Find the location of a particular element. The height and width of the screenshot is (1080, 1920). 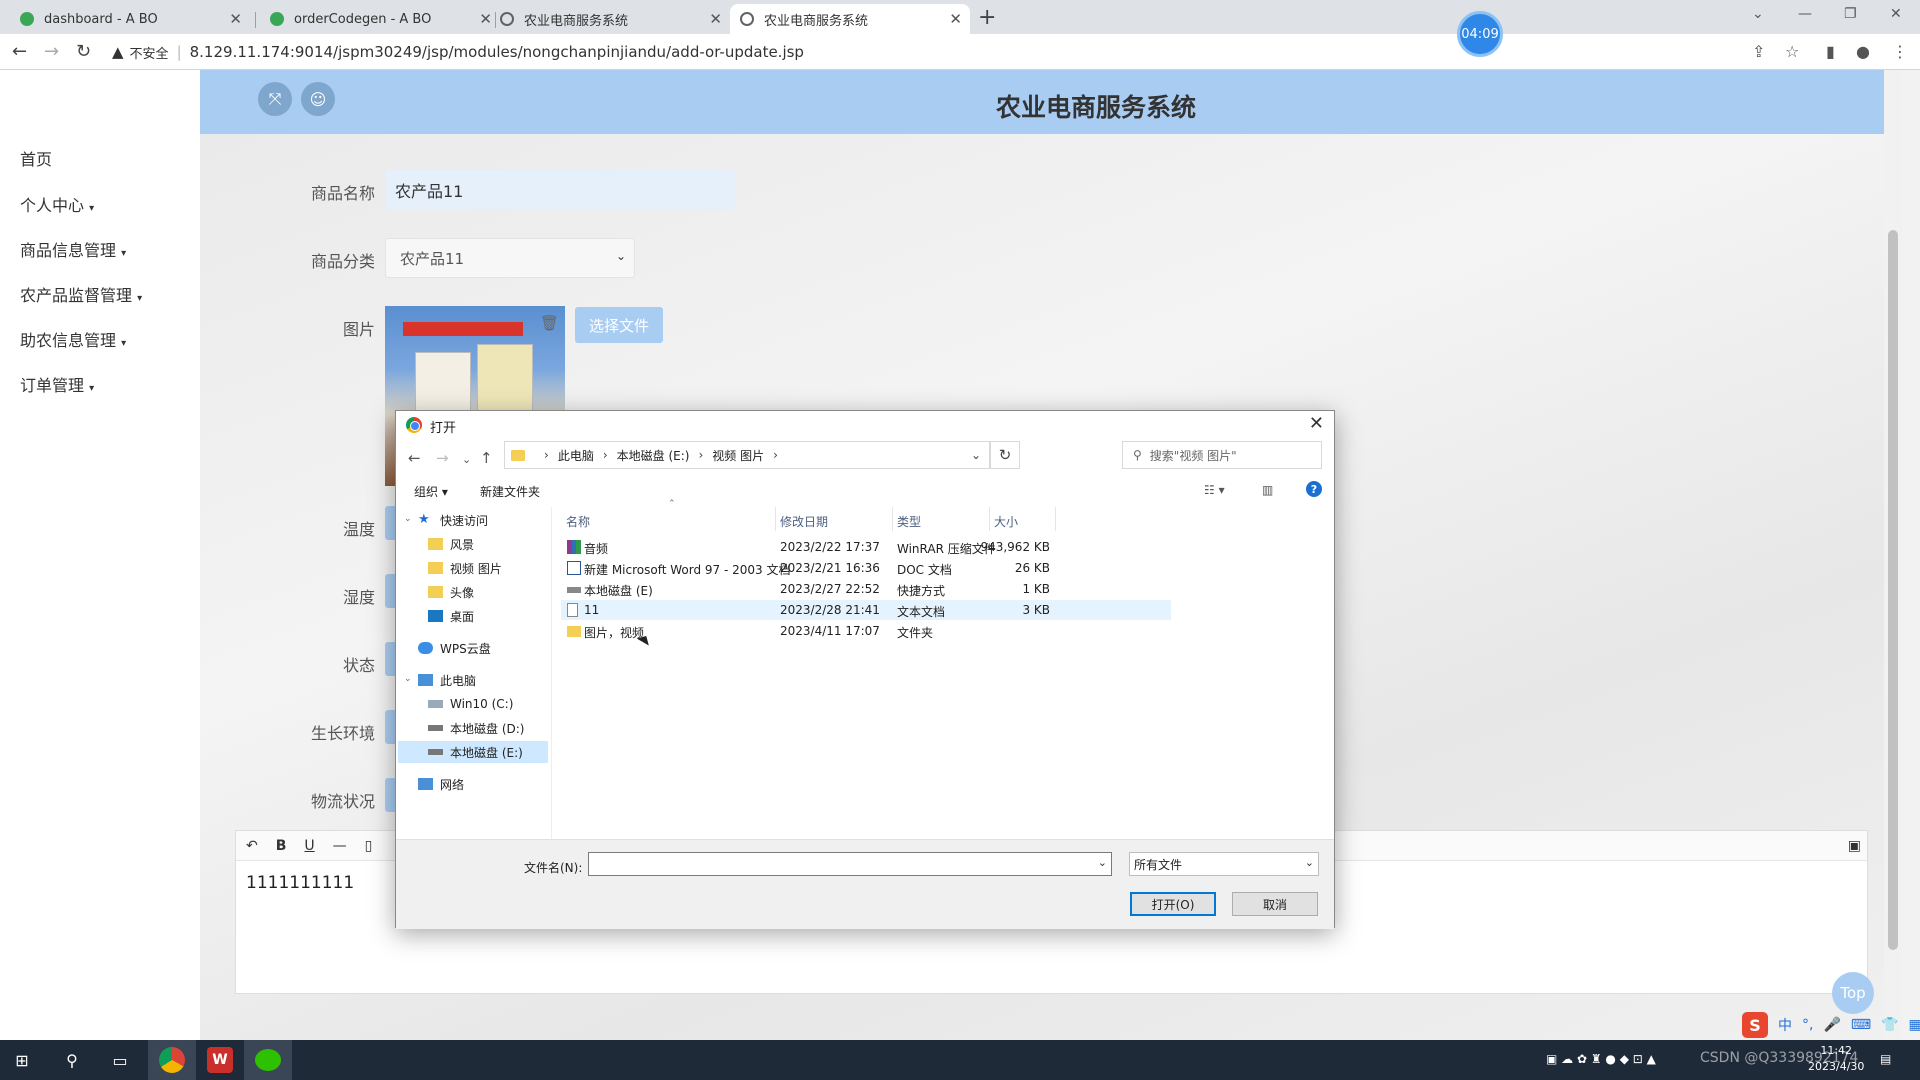

tree-item-drive-d: 本地磁盘 (D:) is located at coordinates (488, 728).